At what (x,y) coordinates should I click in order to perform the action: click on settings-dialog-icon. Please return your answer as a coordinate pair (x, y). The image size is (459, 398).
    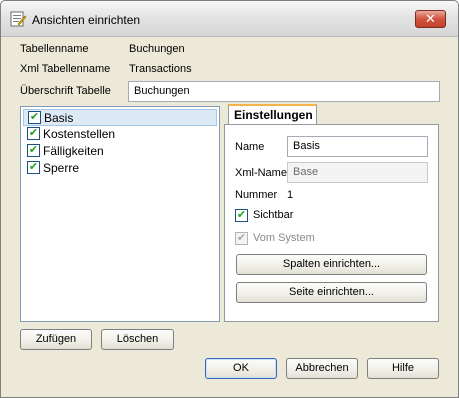
    Looking at the image, I should click on (18, 19).